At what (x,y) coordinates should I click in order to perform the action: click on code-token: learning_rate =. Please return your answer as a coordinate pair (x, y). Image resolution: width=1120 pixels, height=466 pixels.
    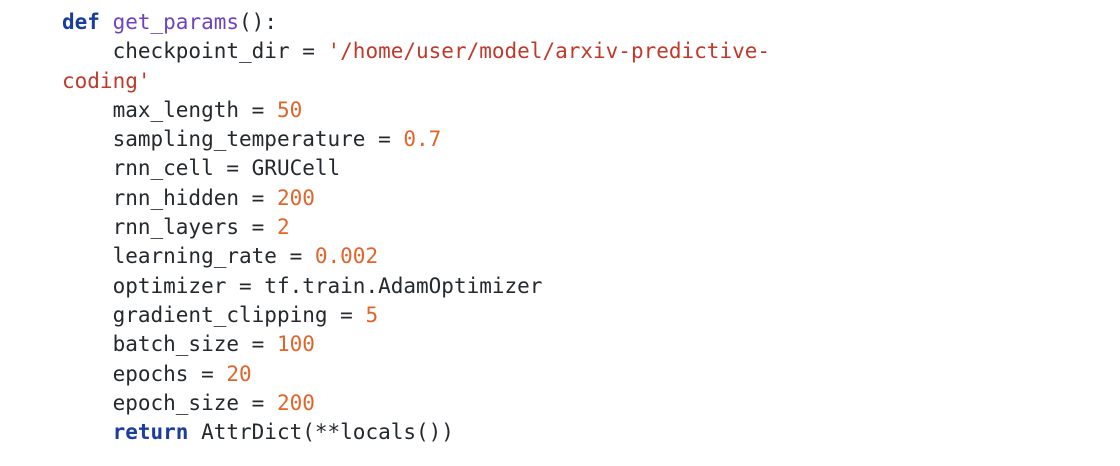
    Looking at the image, I should click on (213, 256).